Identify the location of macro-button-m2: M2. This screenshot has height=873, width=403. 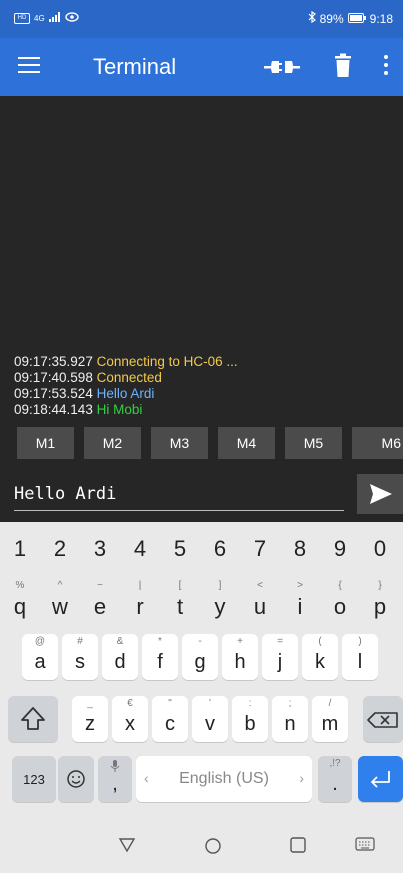
(112, 443).